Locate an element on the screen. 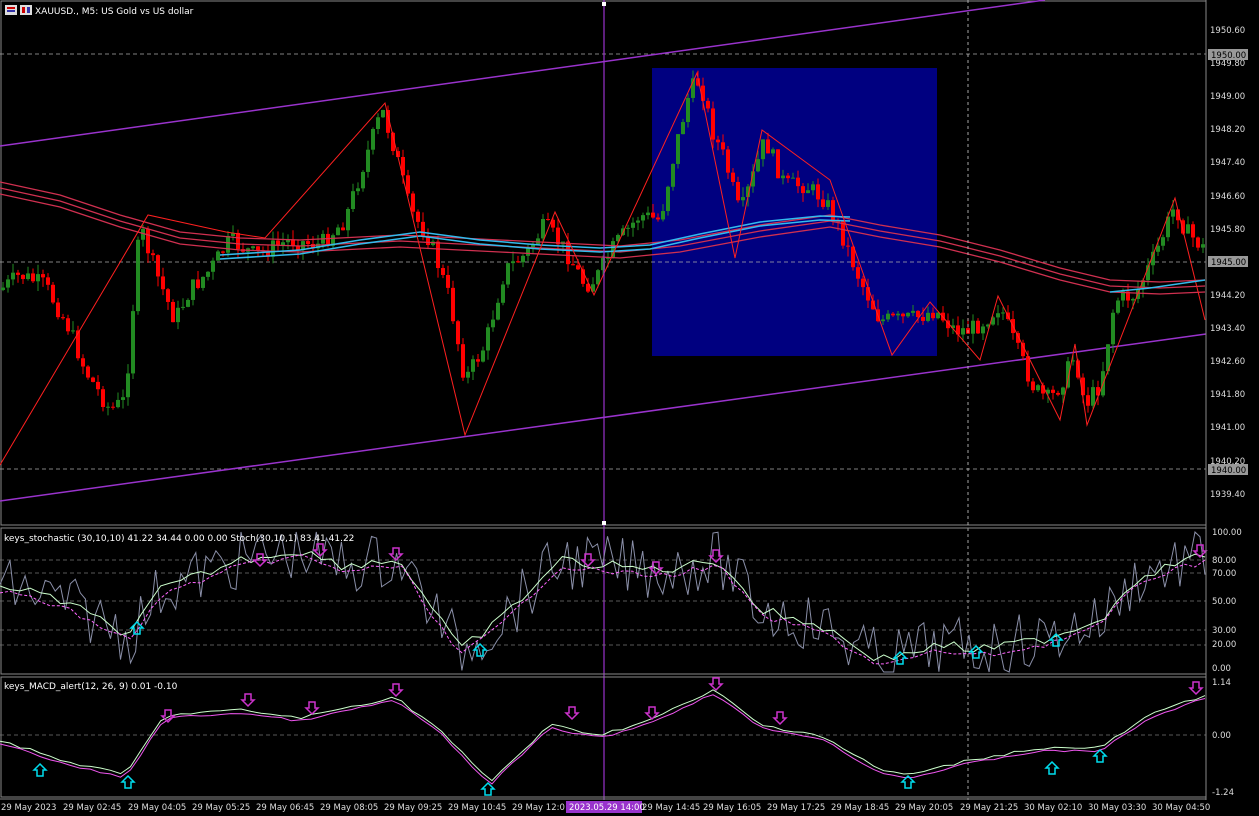 The height and width of the screenshot is (816, 1259). macd-tick: -1.24 is located at coordinates (1223, 793).